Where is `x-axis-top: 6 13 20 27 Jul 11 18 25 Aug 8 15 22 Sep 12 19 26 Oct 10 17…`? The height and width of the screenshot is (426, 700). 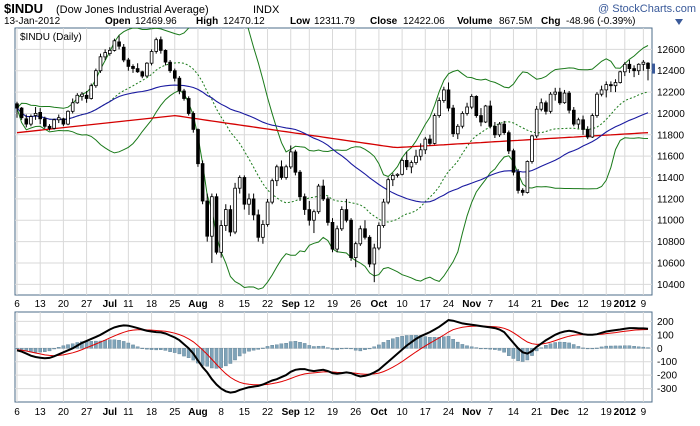
x-axis-top: 6 13 20 27 Jul 11 18 25 Aug 8 15 22 Sep 12 19 26 Oct 10 17… is located at coordinates (330, 304).